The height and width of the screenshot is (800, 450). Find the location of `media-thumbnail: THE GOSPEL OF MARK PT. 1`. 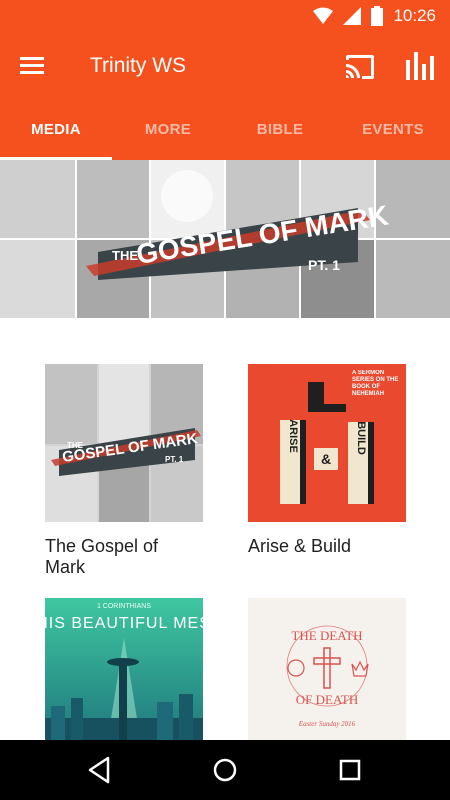

media-thumbnail: THE GOSPEL OF MARK PT. 1 is located at coordinates (124, 443).